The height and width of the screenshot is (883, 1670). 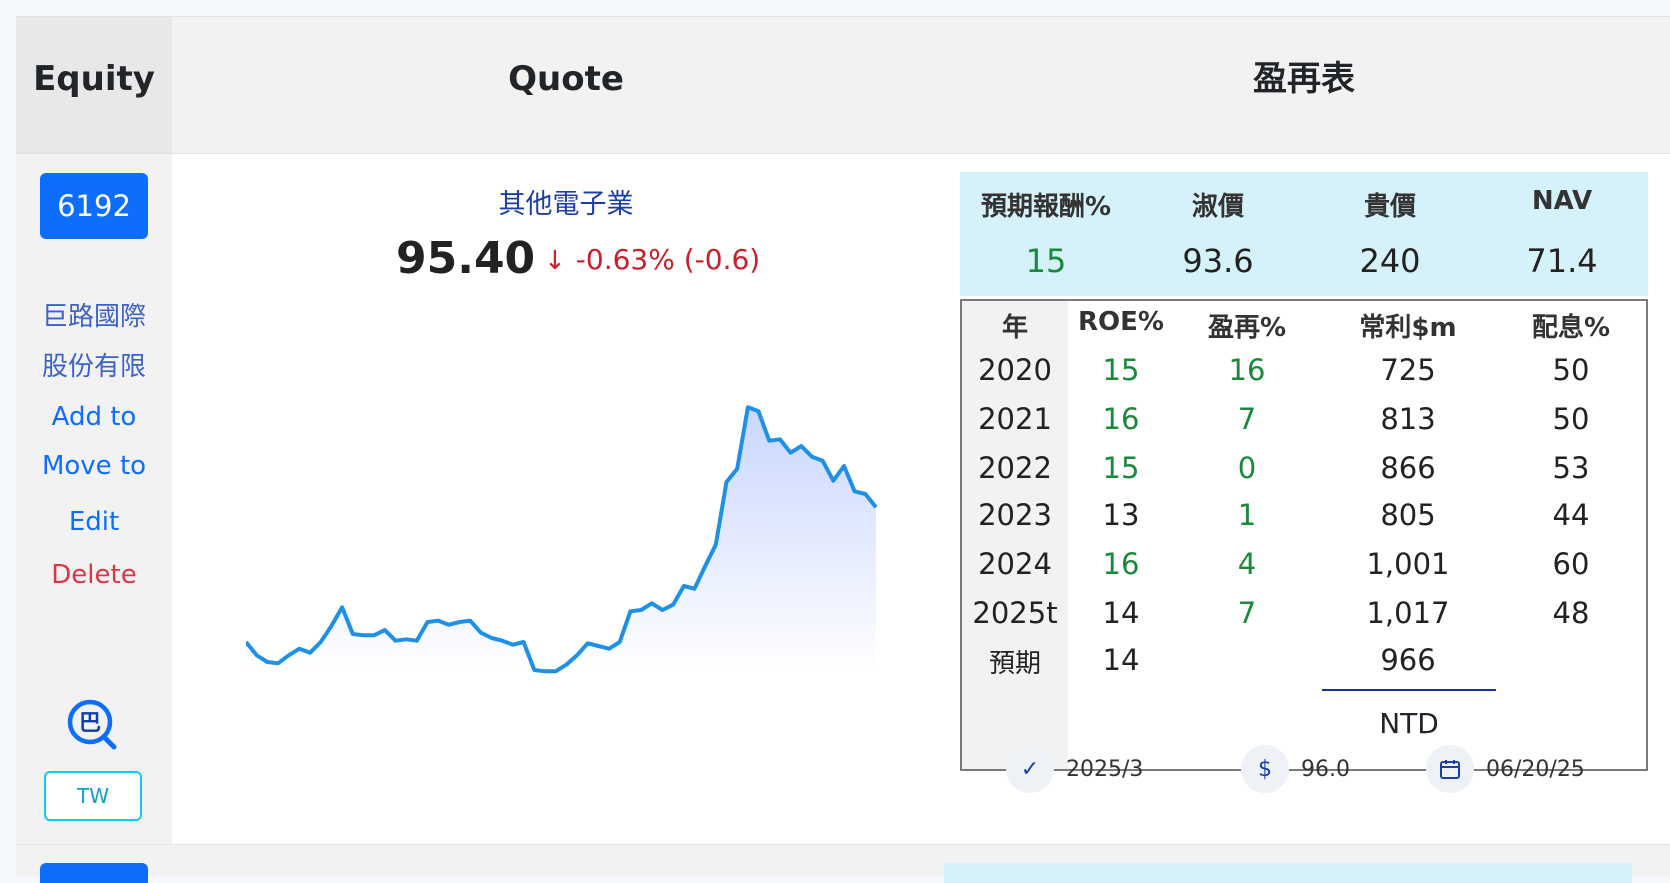 I want to click on search-icon: 巴, so click(x=94, y=726).